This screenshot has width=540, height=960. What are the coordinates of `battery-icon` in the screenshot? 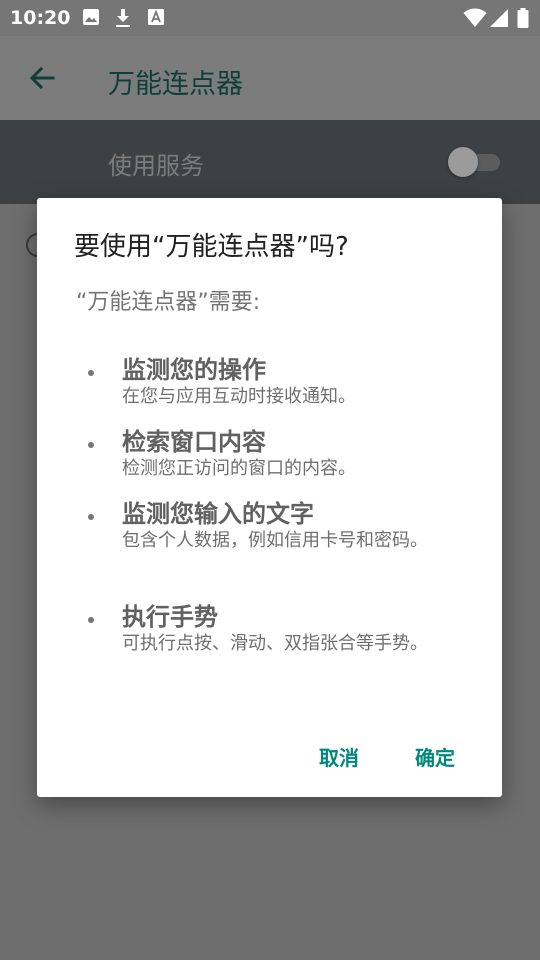 It's located at (523, 18).